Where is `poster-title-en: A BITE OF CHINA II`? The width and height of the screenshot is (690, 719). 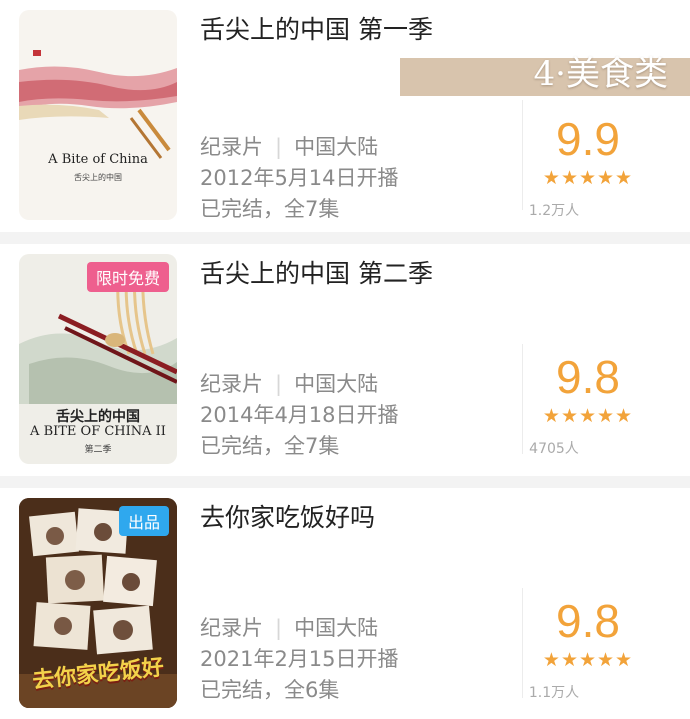 poster-title-en: A BITE OF CHINA II is located at coordinates (98, 431).